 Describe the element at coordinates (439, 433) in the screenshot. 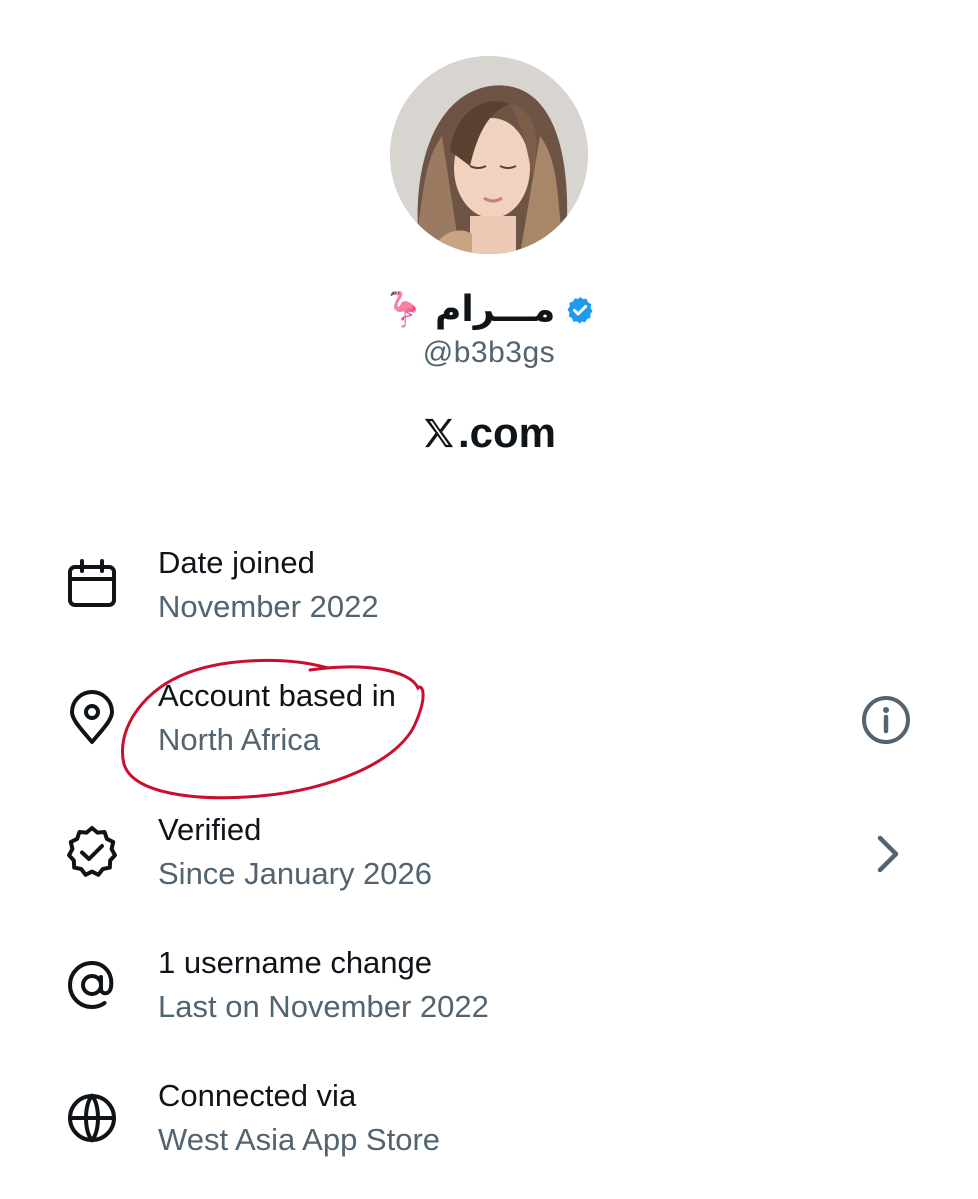

I see `x-logo-icon` at that location.